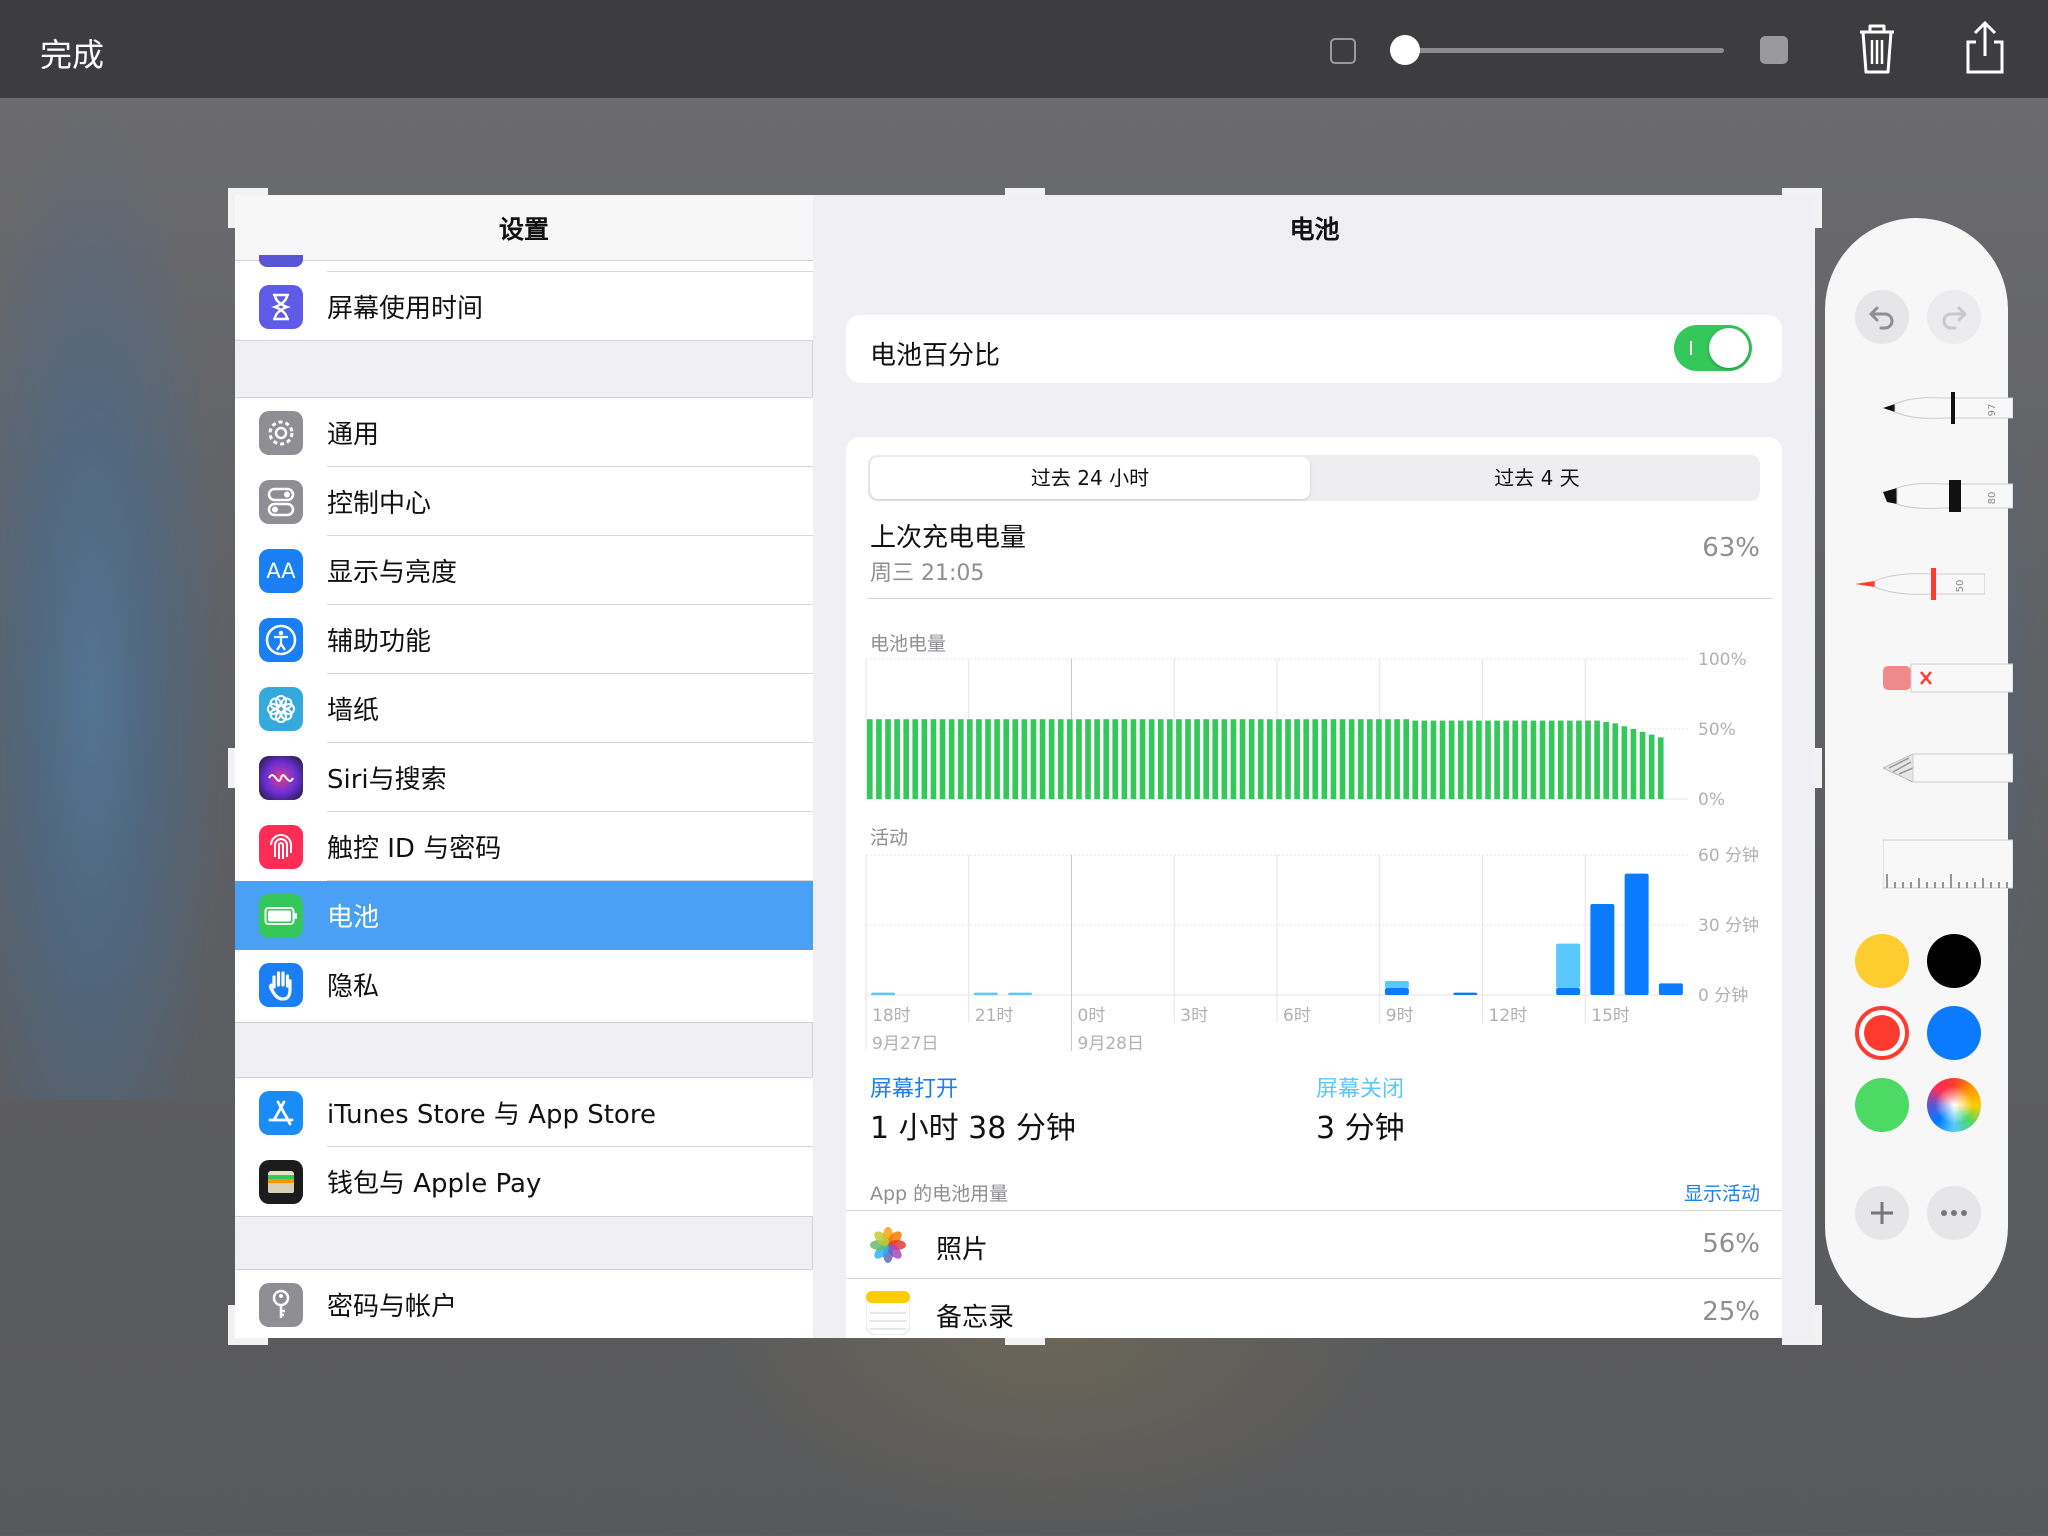  What do you see at coordinates (1882, 1105) in the screenshot?
I see `color-swatch-green` at bounding box center [1882, 1105].